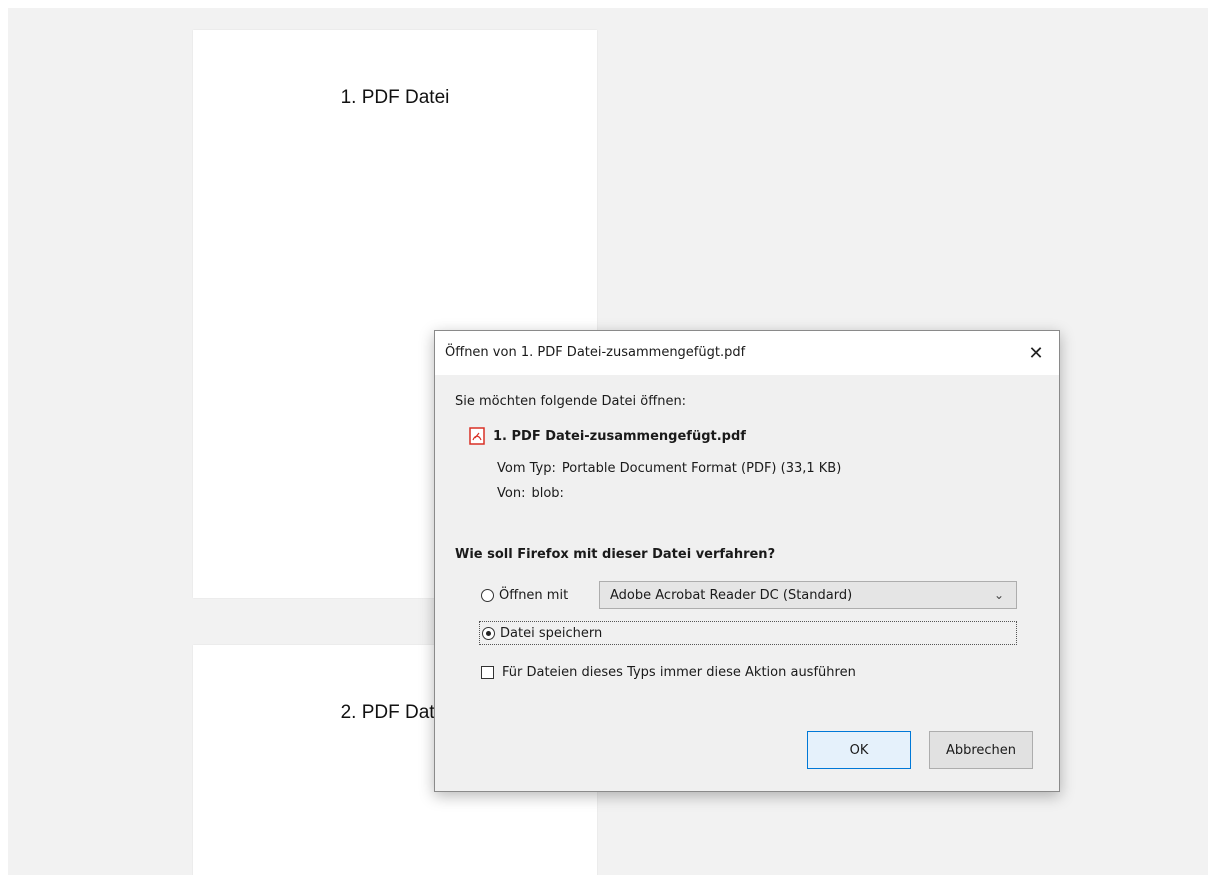  What do you see at coordinates (488, 633) in the screenshot?
I see `save-file-radio` at bounding box center [488, 633].